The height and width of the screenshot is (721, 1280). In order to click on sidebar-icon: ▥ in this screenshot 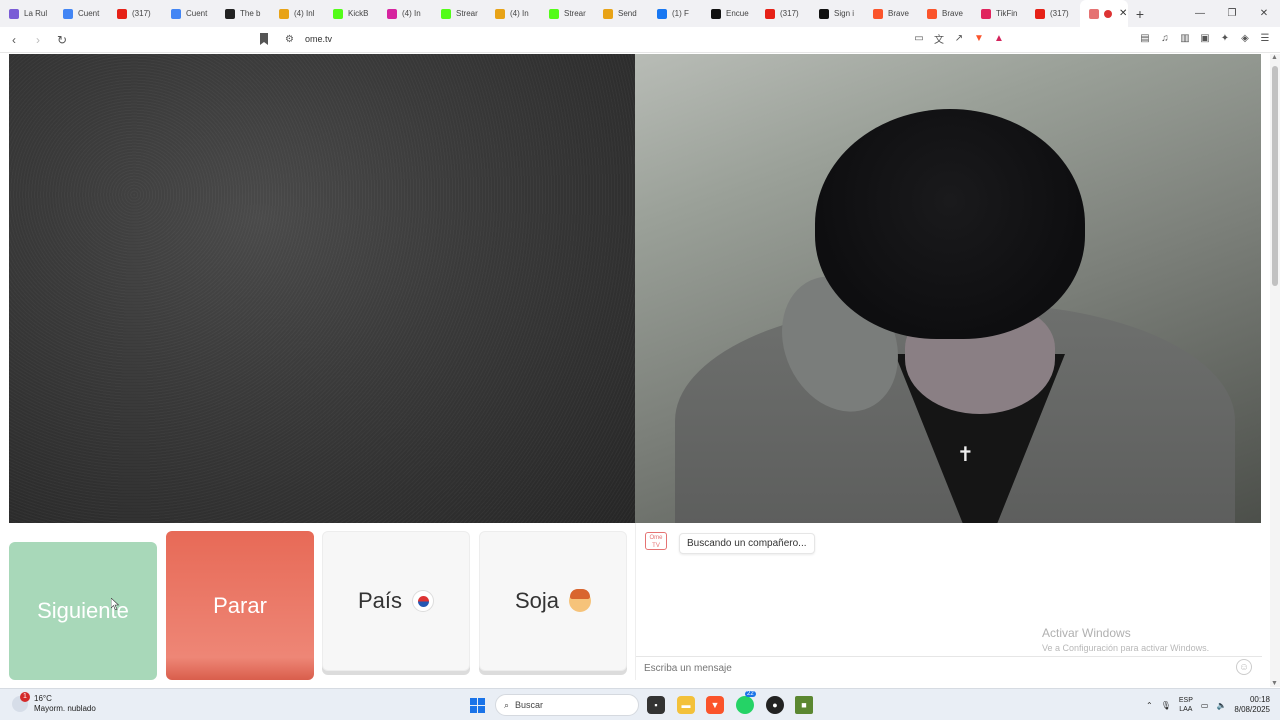, I will do `click(1185, 38)`.